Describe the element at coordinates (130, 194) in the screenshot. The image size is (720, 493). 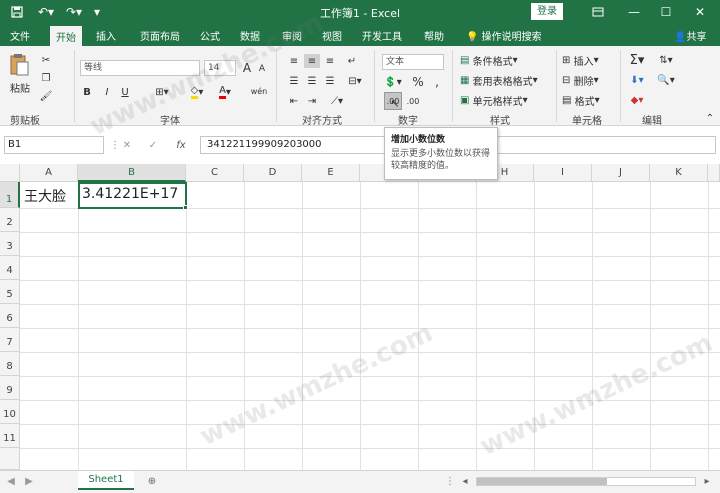
I see `cell-b1: 3.41221E+17` at that location.